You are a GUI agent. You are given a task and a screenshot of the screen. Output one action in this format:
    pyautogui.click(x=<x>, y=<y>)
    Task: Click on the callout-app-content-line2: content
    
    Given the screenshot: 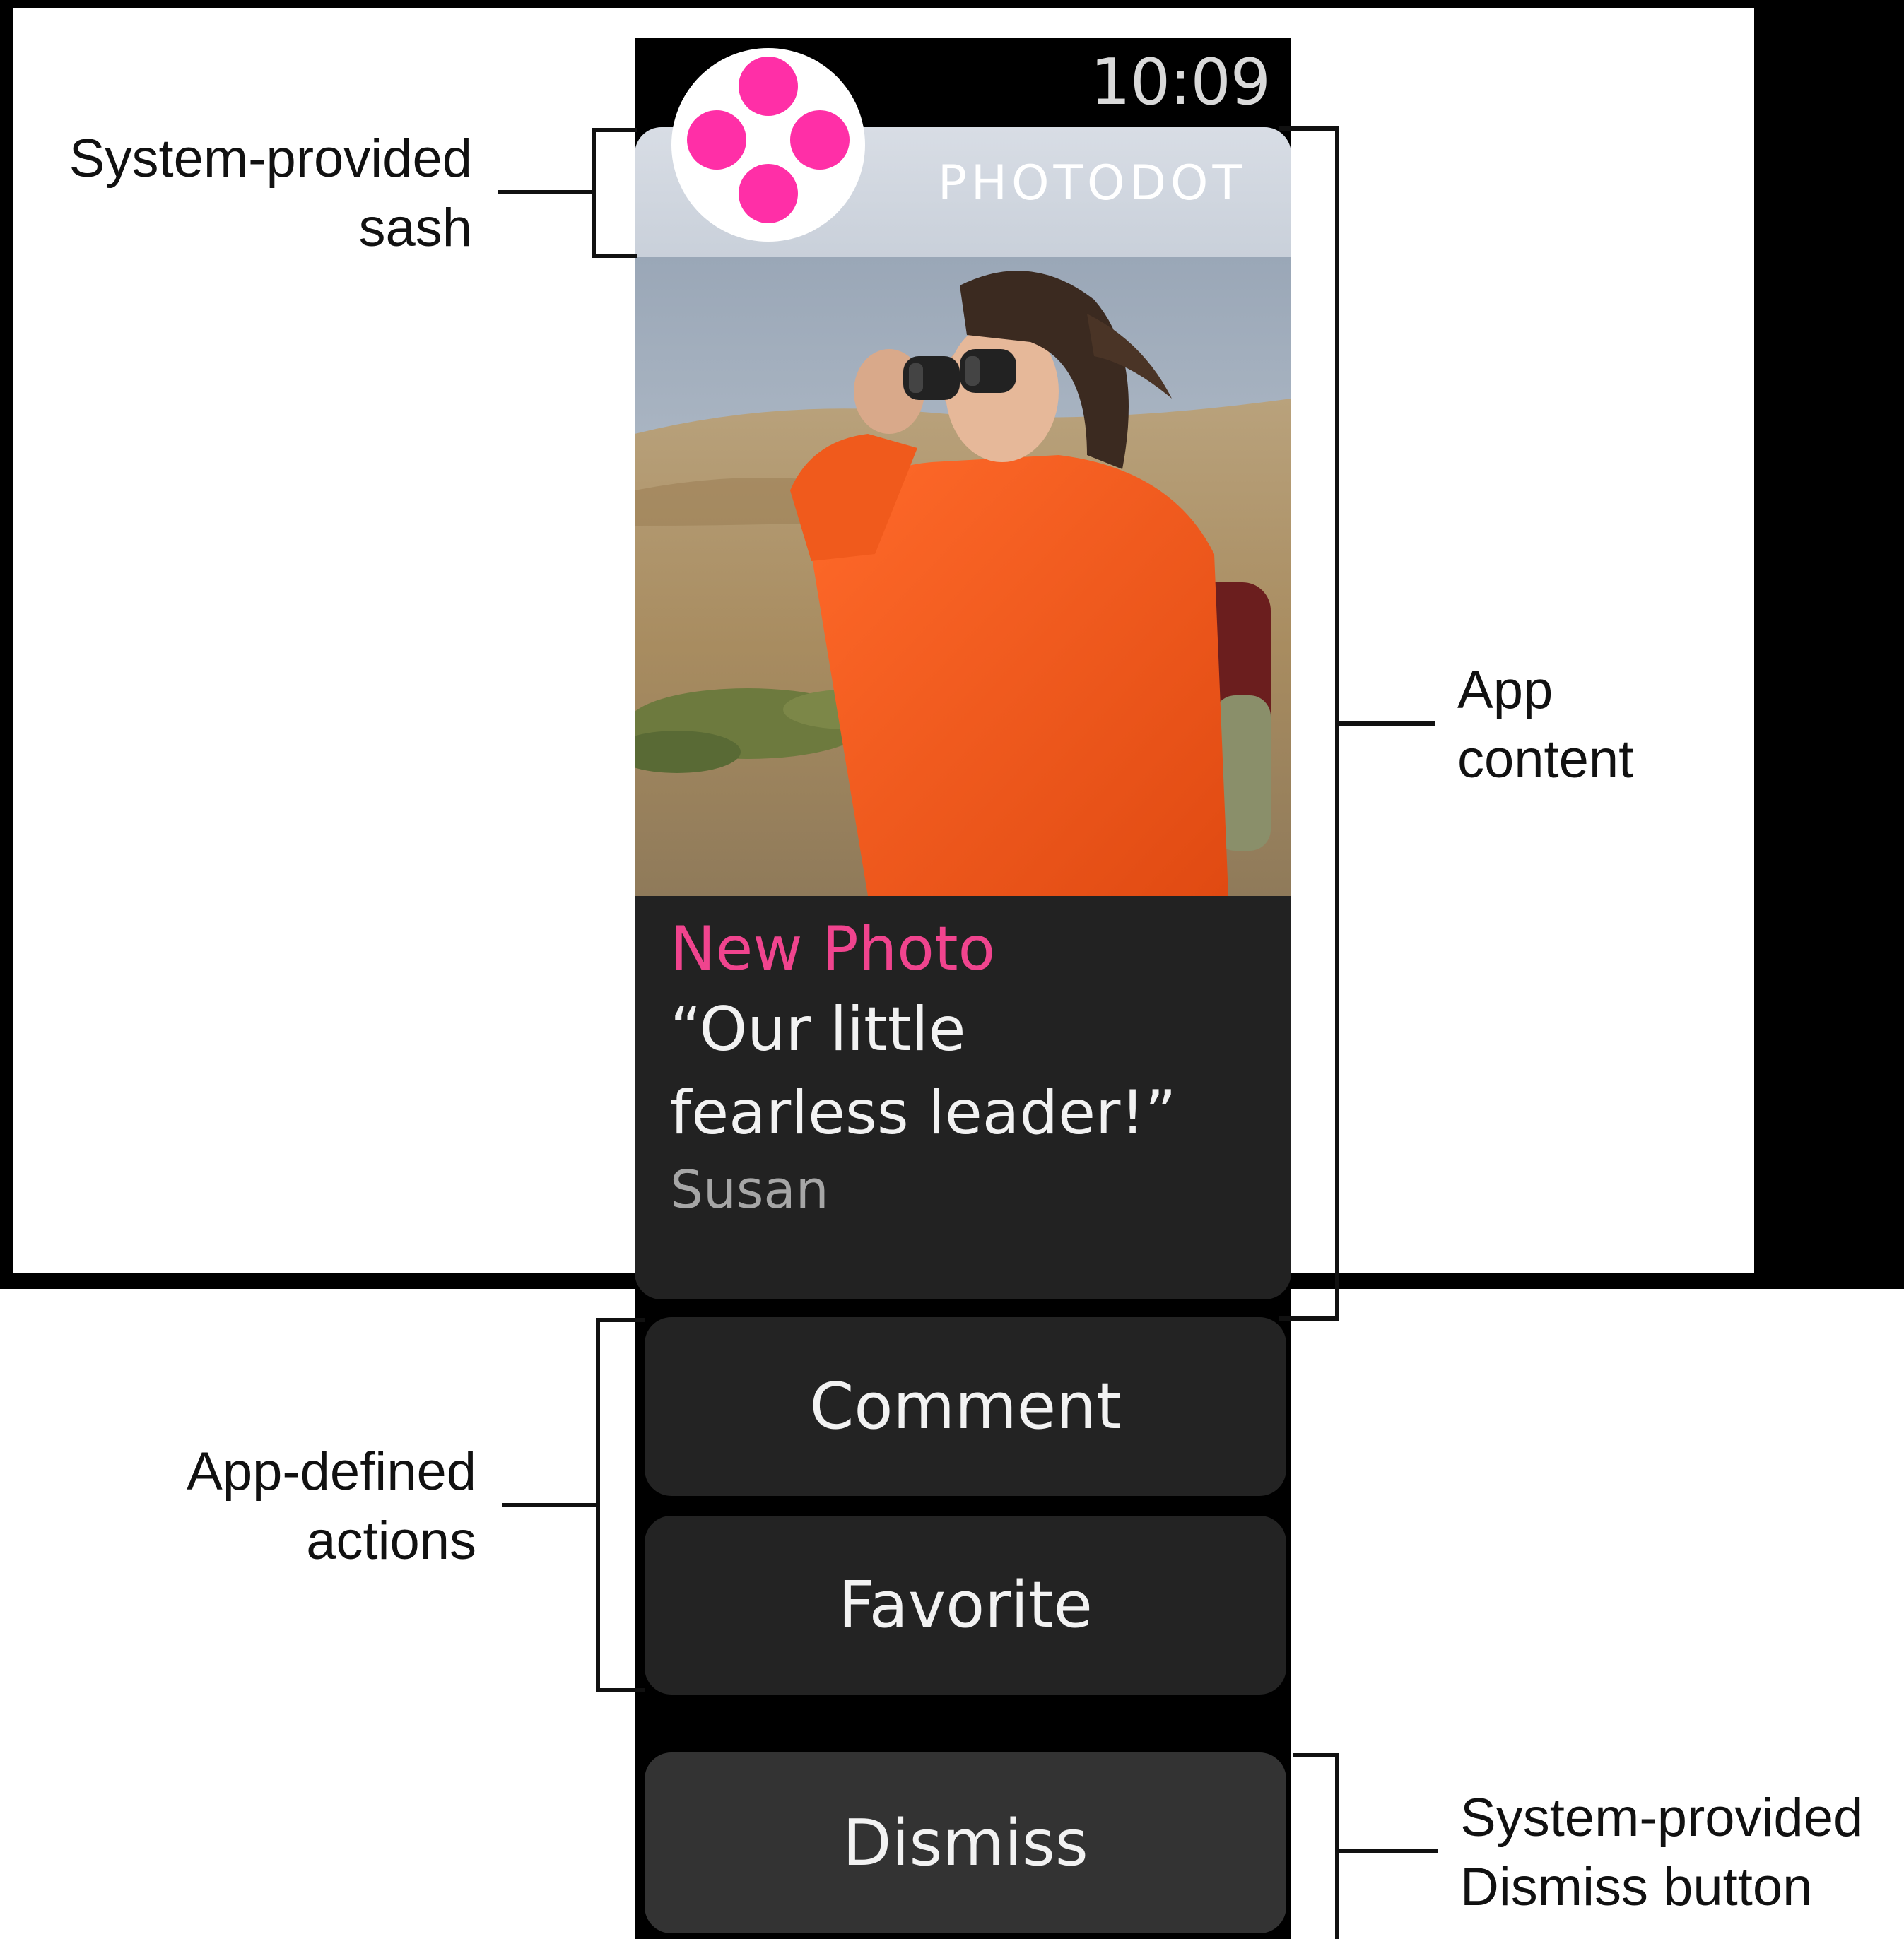 What is the action you would take?
    pyautogui.click(x=1545, y=759)
    